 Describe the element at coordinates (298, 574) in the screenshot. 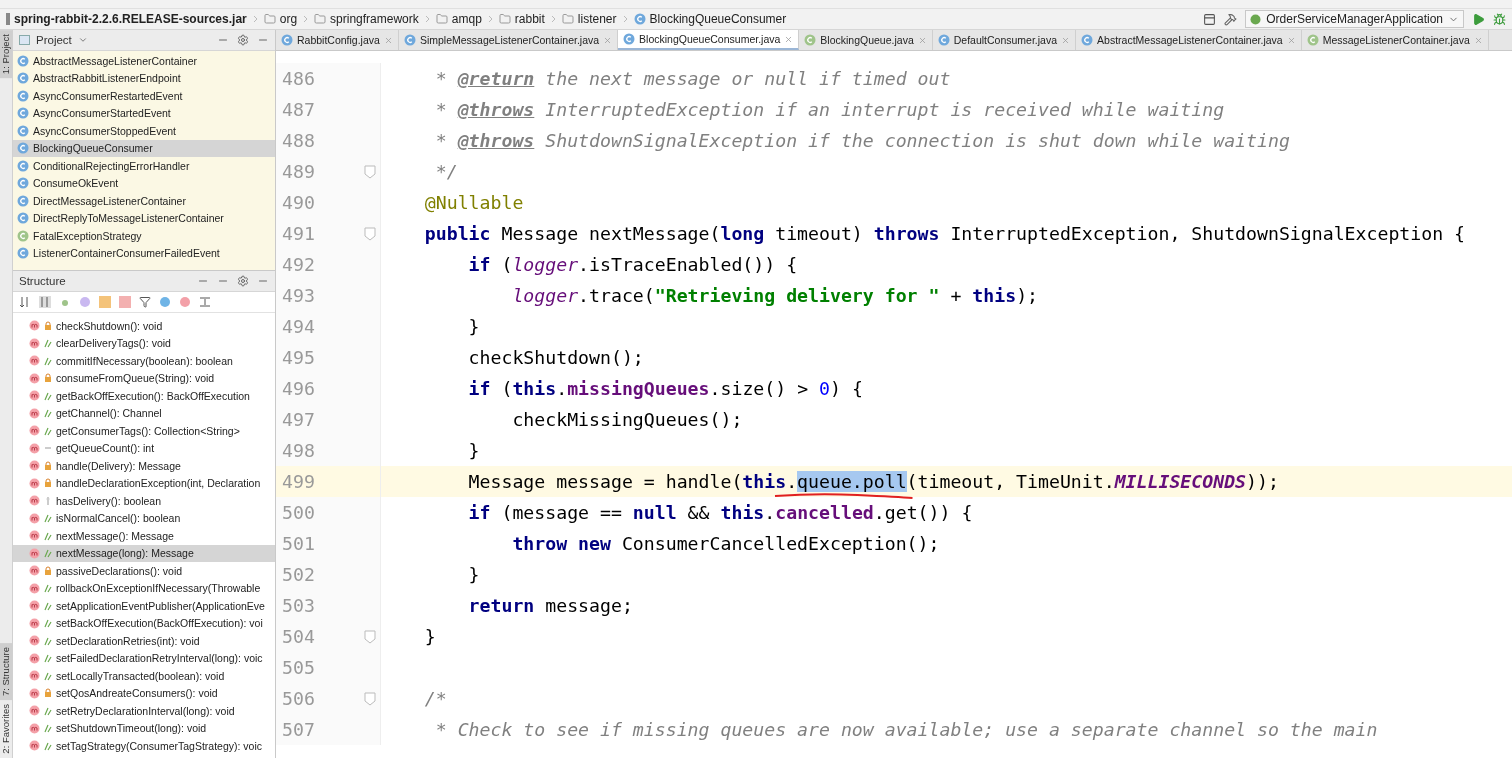

I see `line-number: 502` at that location.